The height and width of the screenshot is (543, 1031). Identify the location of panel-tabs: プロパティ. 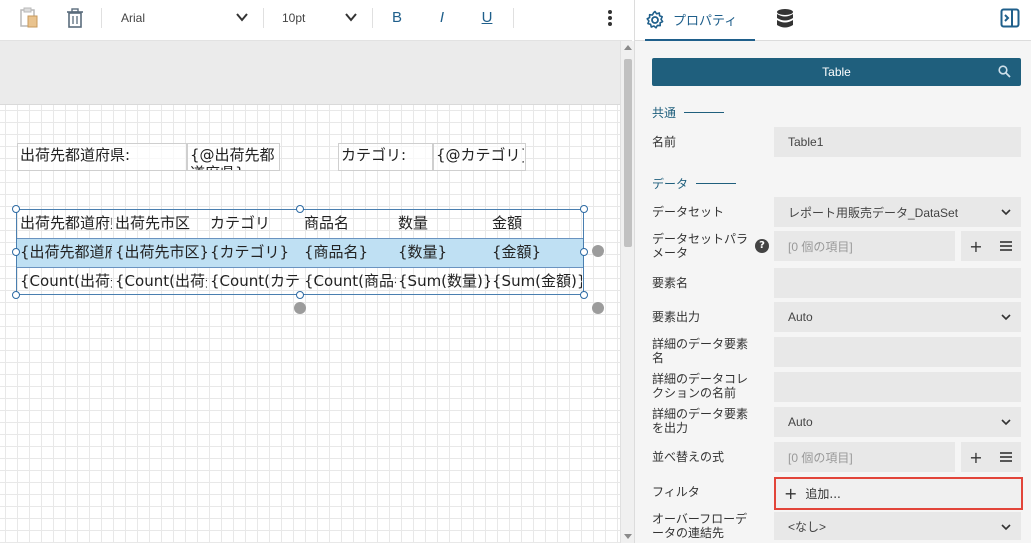
(833, 20).